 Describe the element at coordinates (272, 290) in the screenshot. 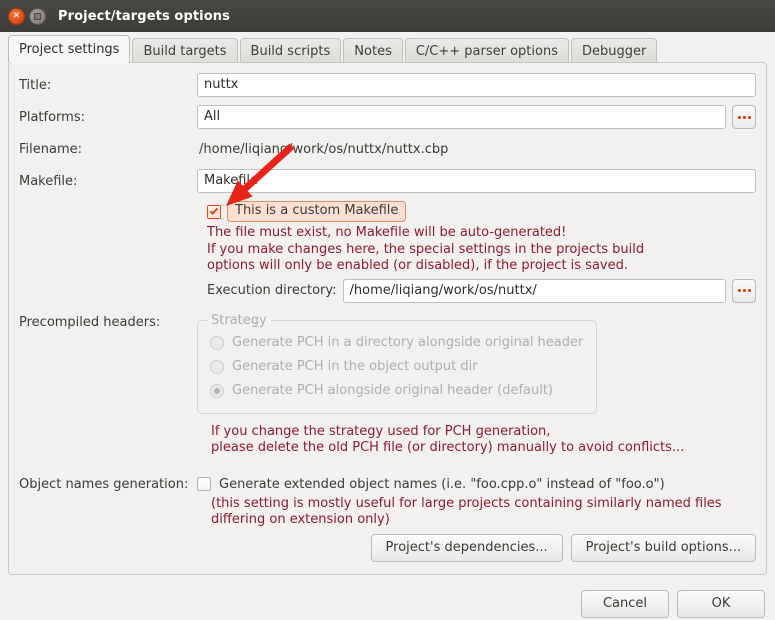

I see `execution-directory-label: Execution directory:` at that location.